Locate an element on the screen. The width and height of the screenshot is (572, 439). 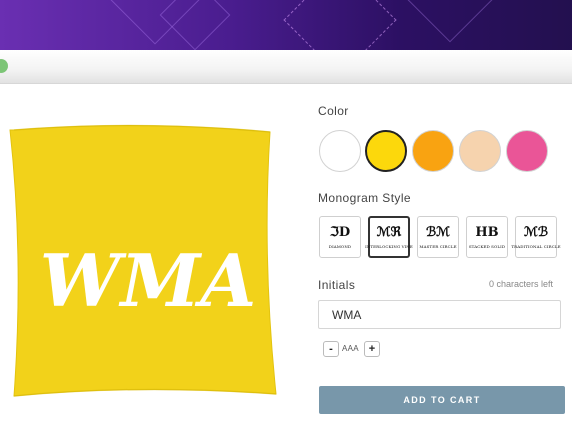
monogram-style-option: HB STACKED SOLID is located at coordinates (487, 237).